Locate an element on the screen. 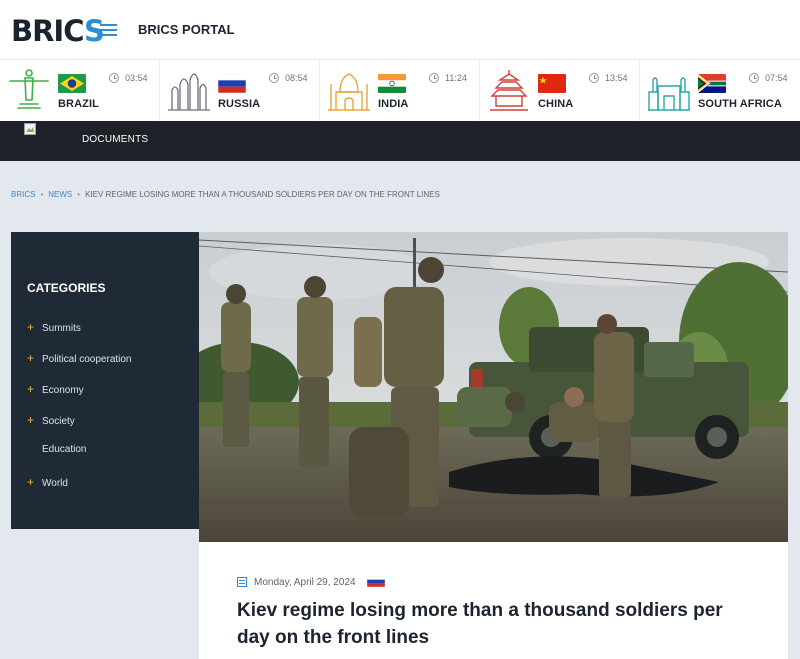 The image size is (800, 659). category-education: Education is located at coordinates (56, 449).